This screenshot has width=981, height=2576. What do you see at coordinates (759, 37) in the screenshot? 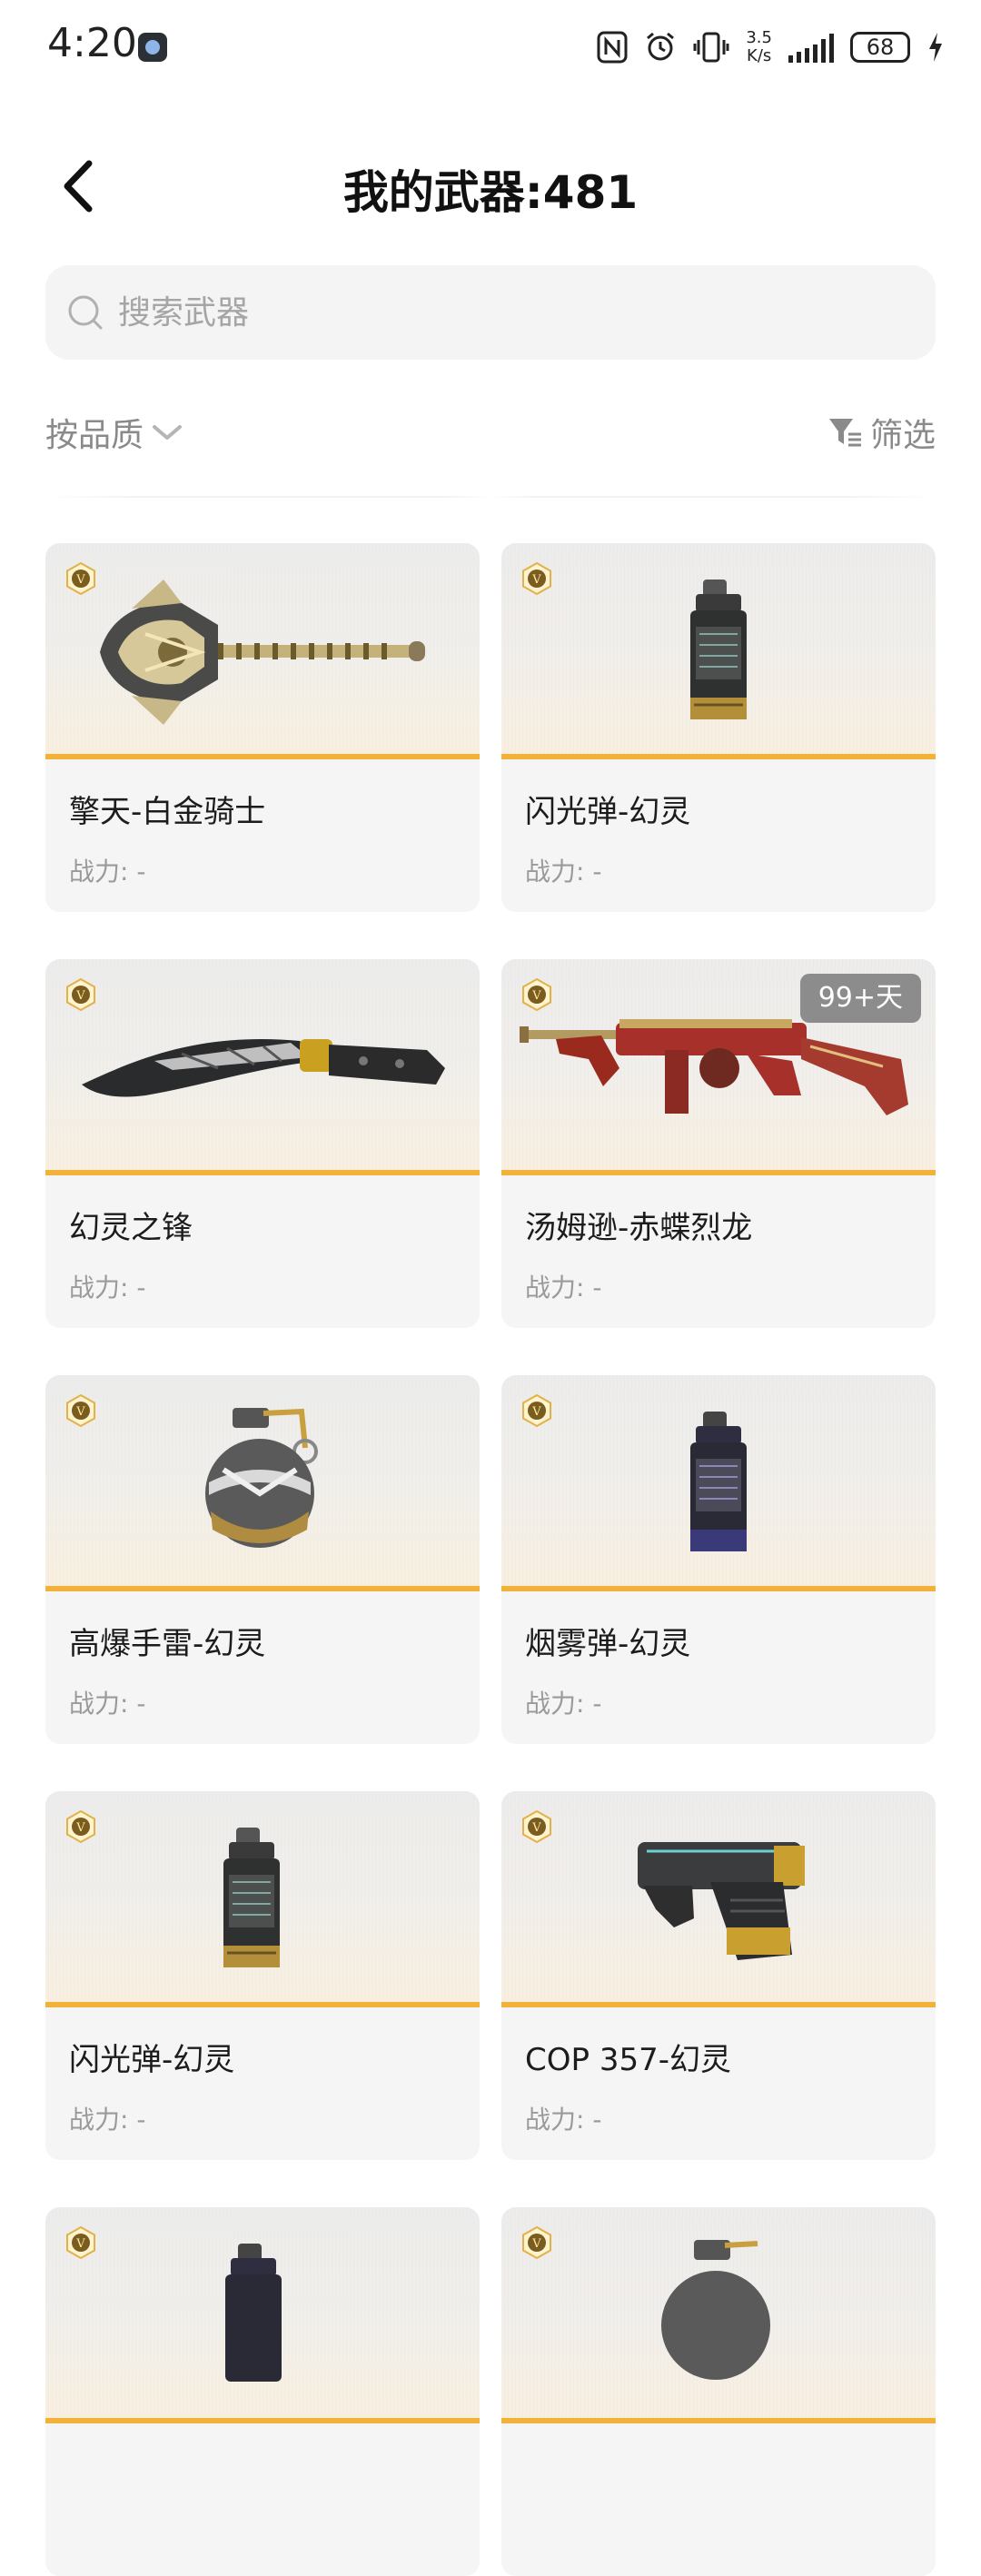
I see `network-speed-value: 3.5` at bounding box center [759, 37].